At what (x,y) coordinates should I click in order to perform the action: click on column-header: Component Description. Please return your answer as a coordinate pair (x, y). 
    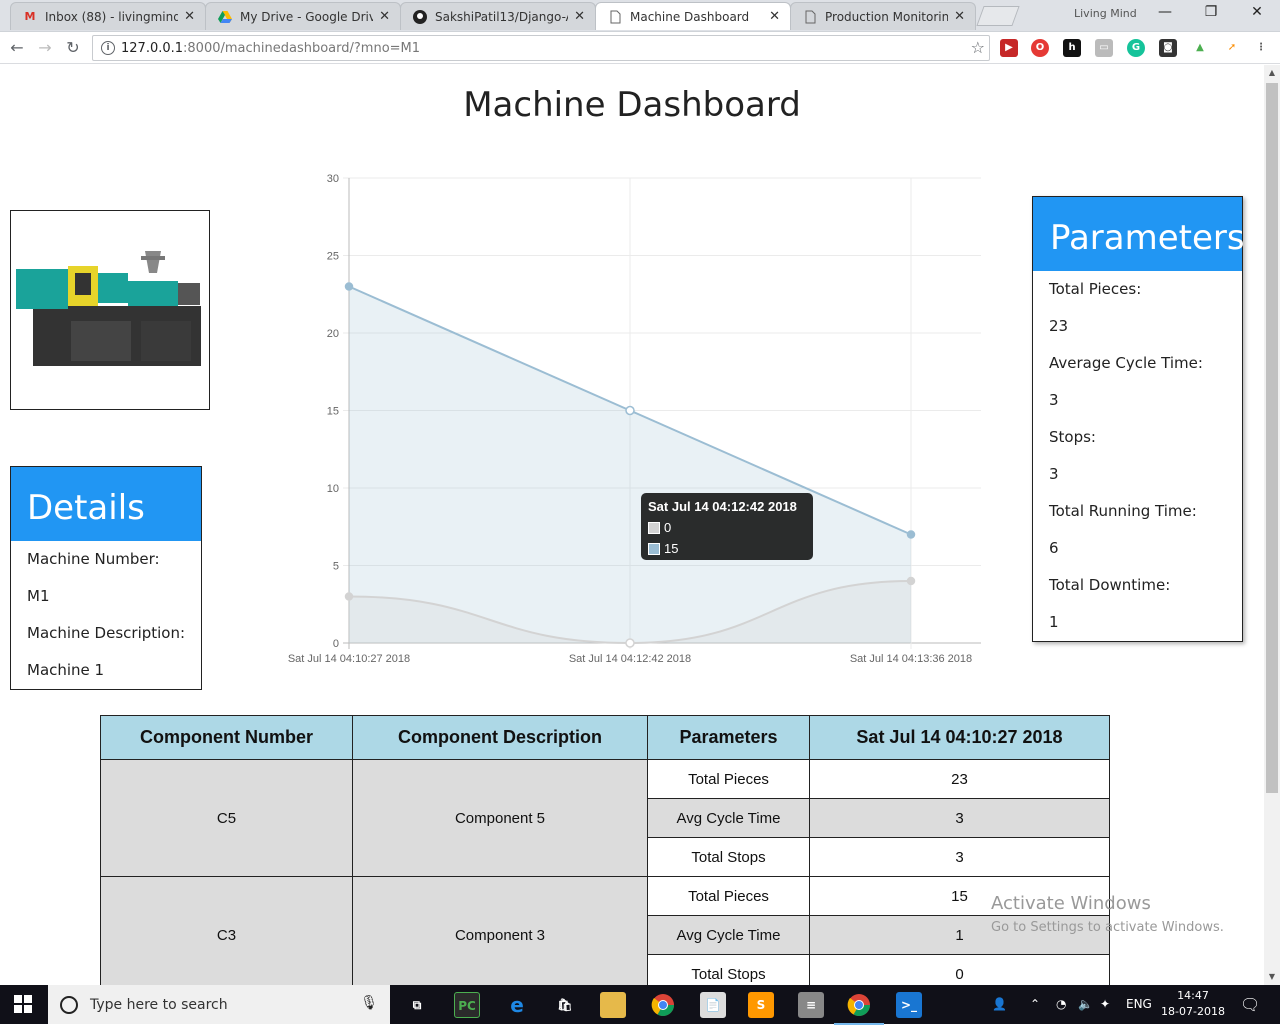
    Looking at the image, I should click on (500, 737).